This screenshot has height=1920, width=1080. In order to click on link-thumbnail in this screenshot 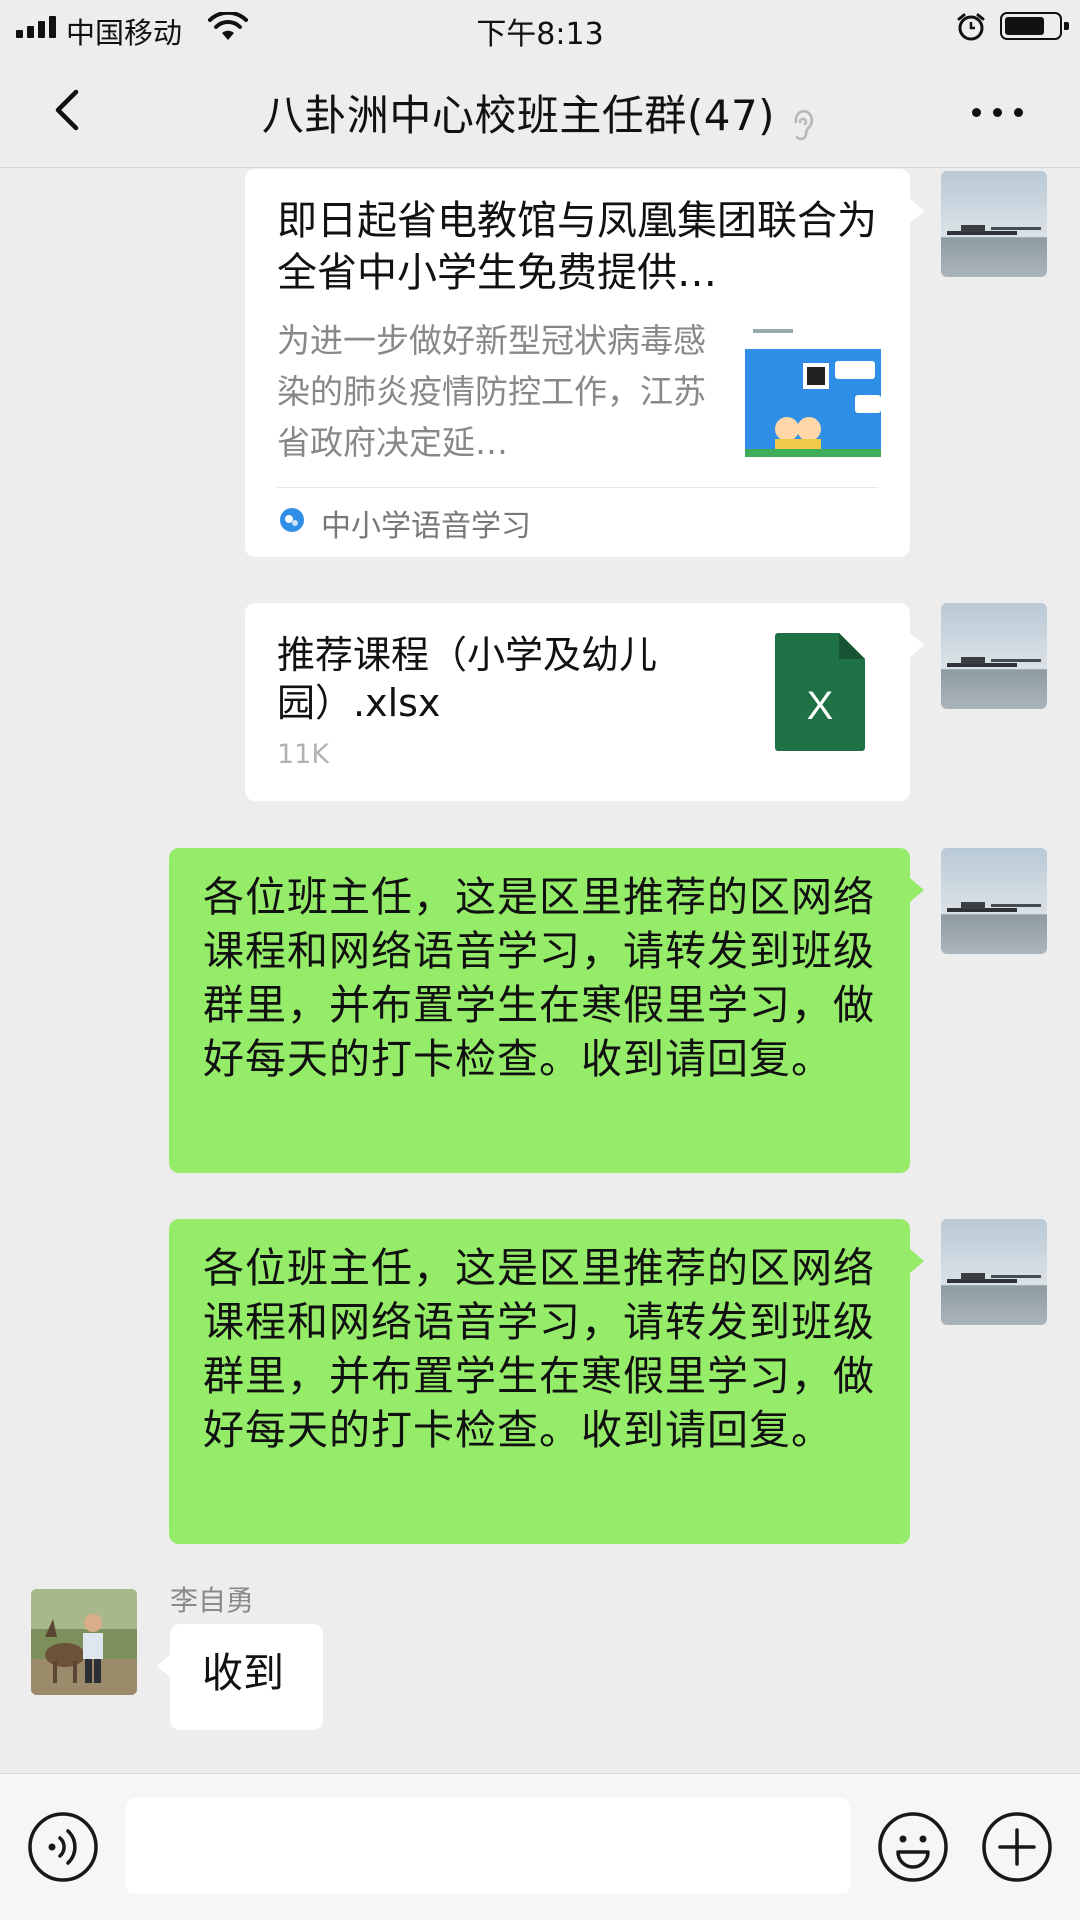, I will do `click(813, 389)`.